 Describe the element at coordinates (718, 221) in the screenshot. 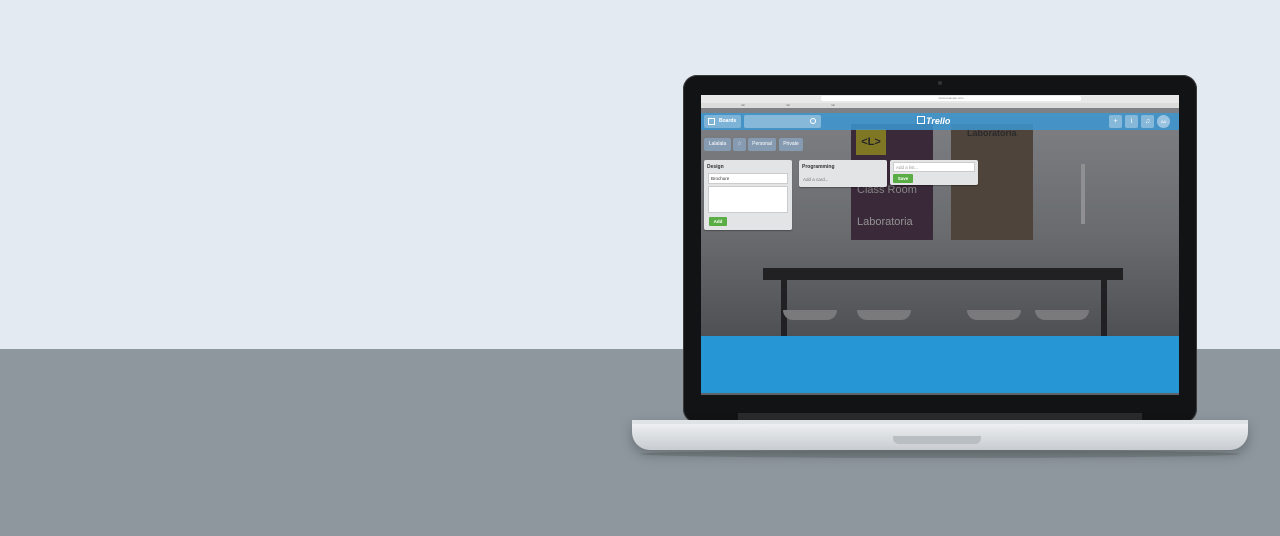

I see `add-button: Add` at that location.